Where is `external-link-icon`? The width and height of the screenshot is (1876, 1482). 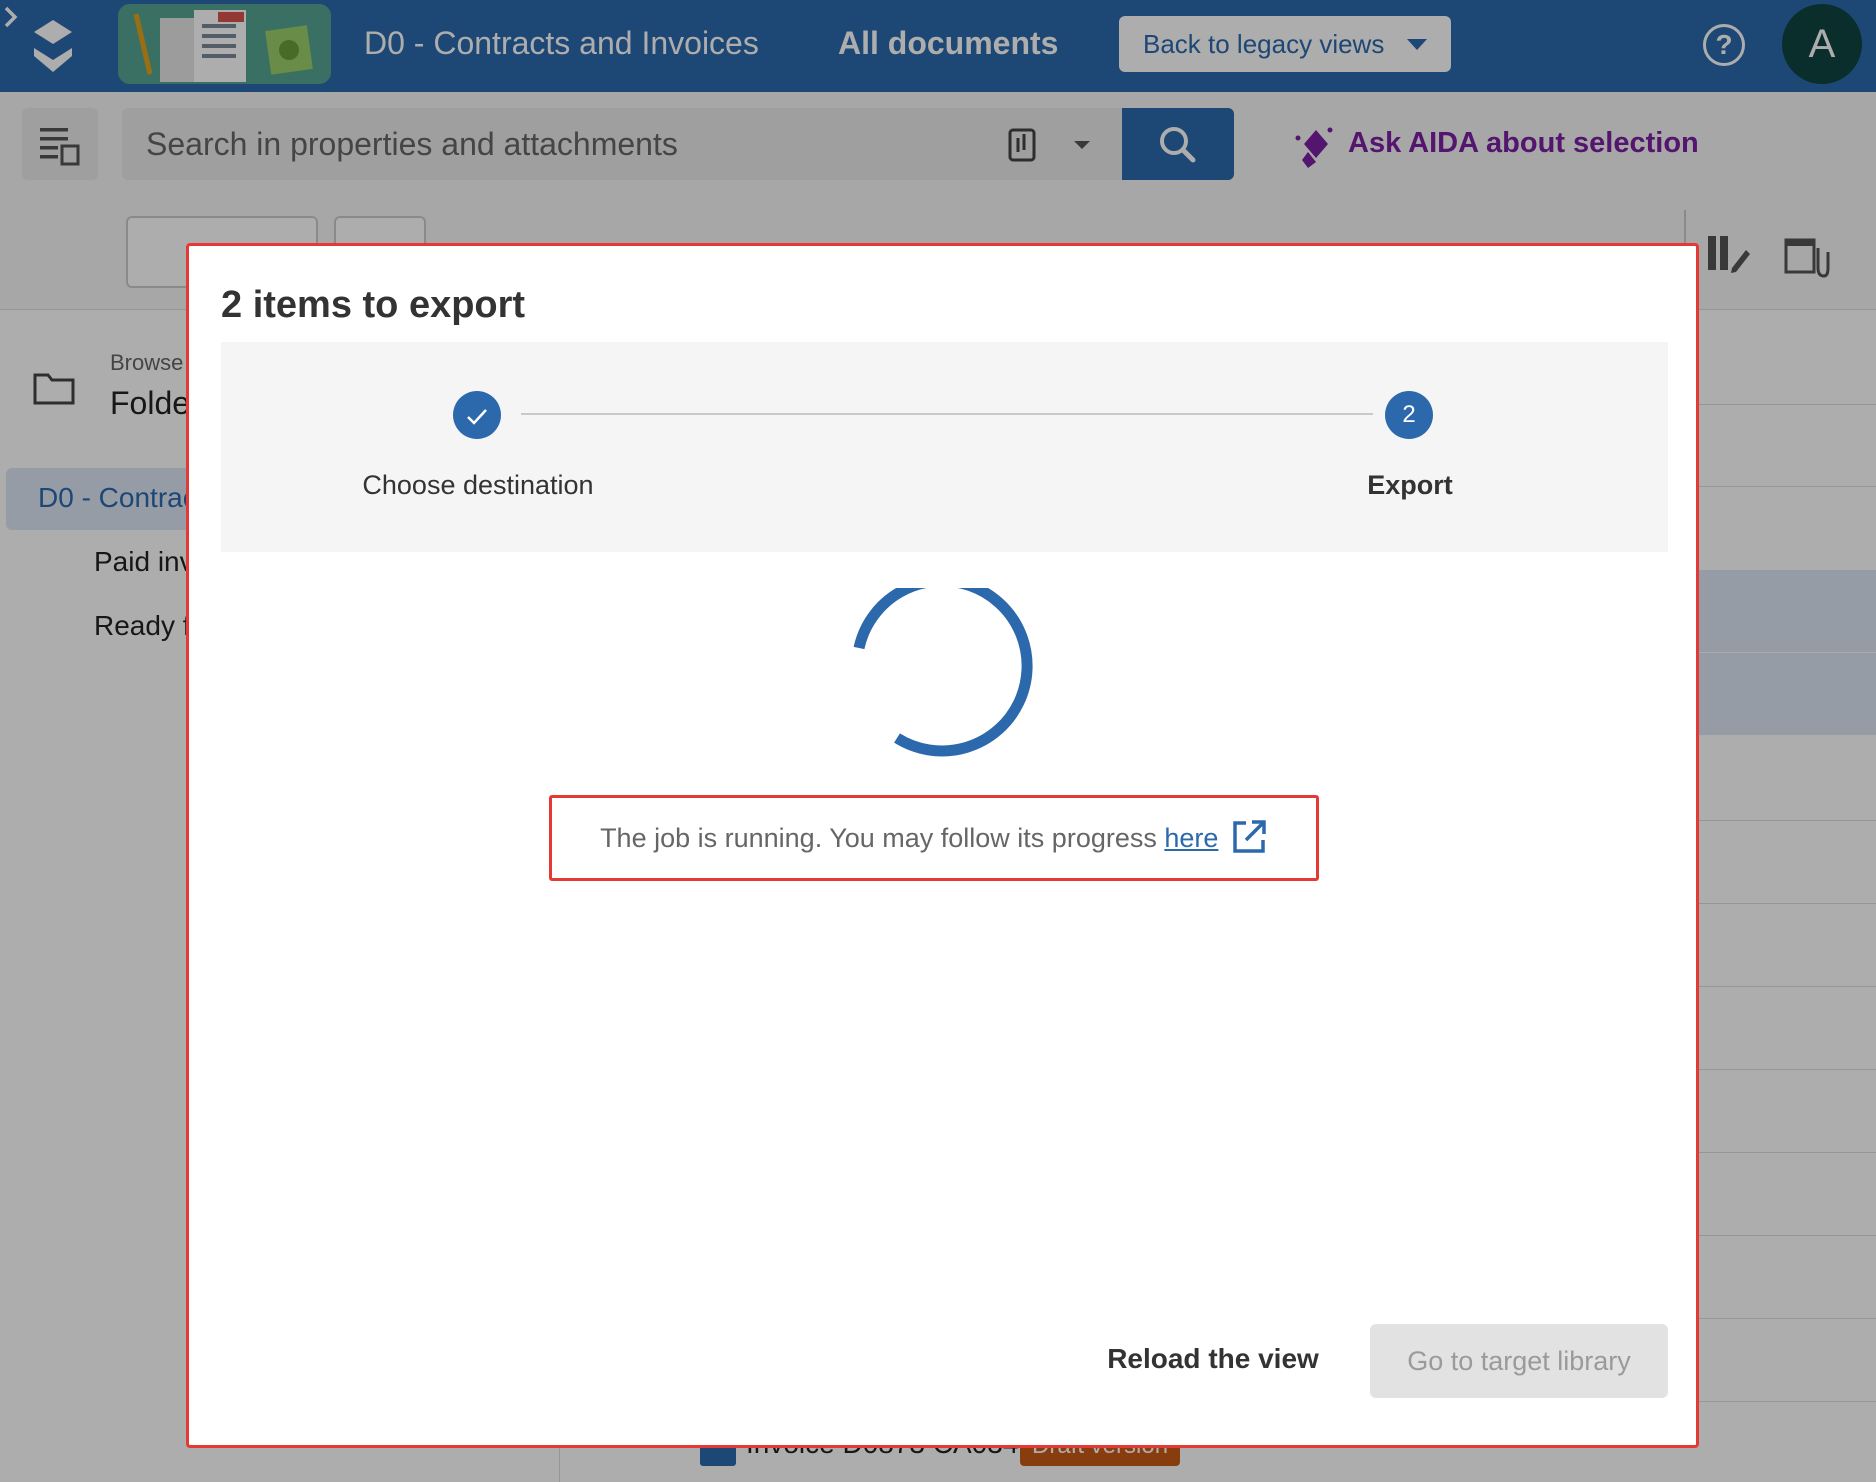
external-link-icon is located at coordinates (1249, 837).